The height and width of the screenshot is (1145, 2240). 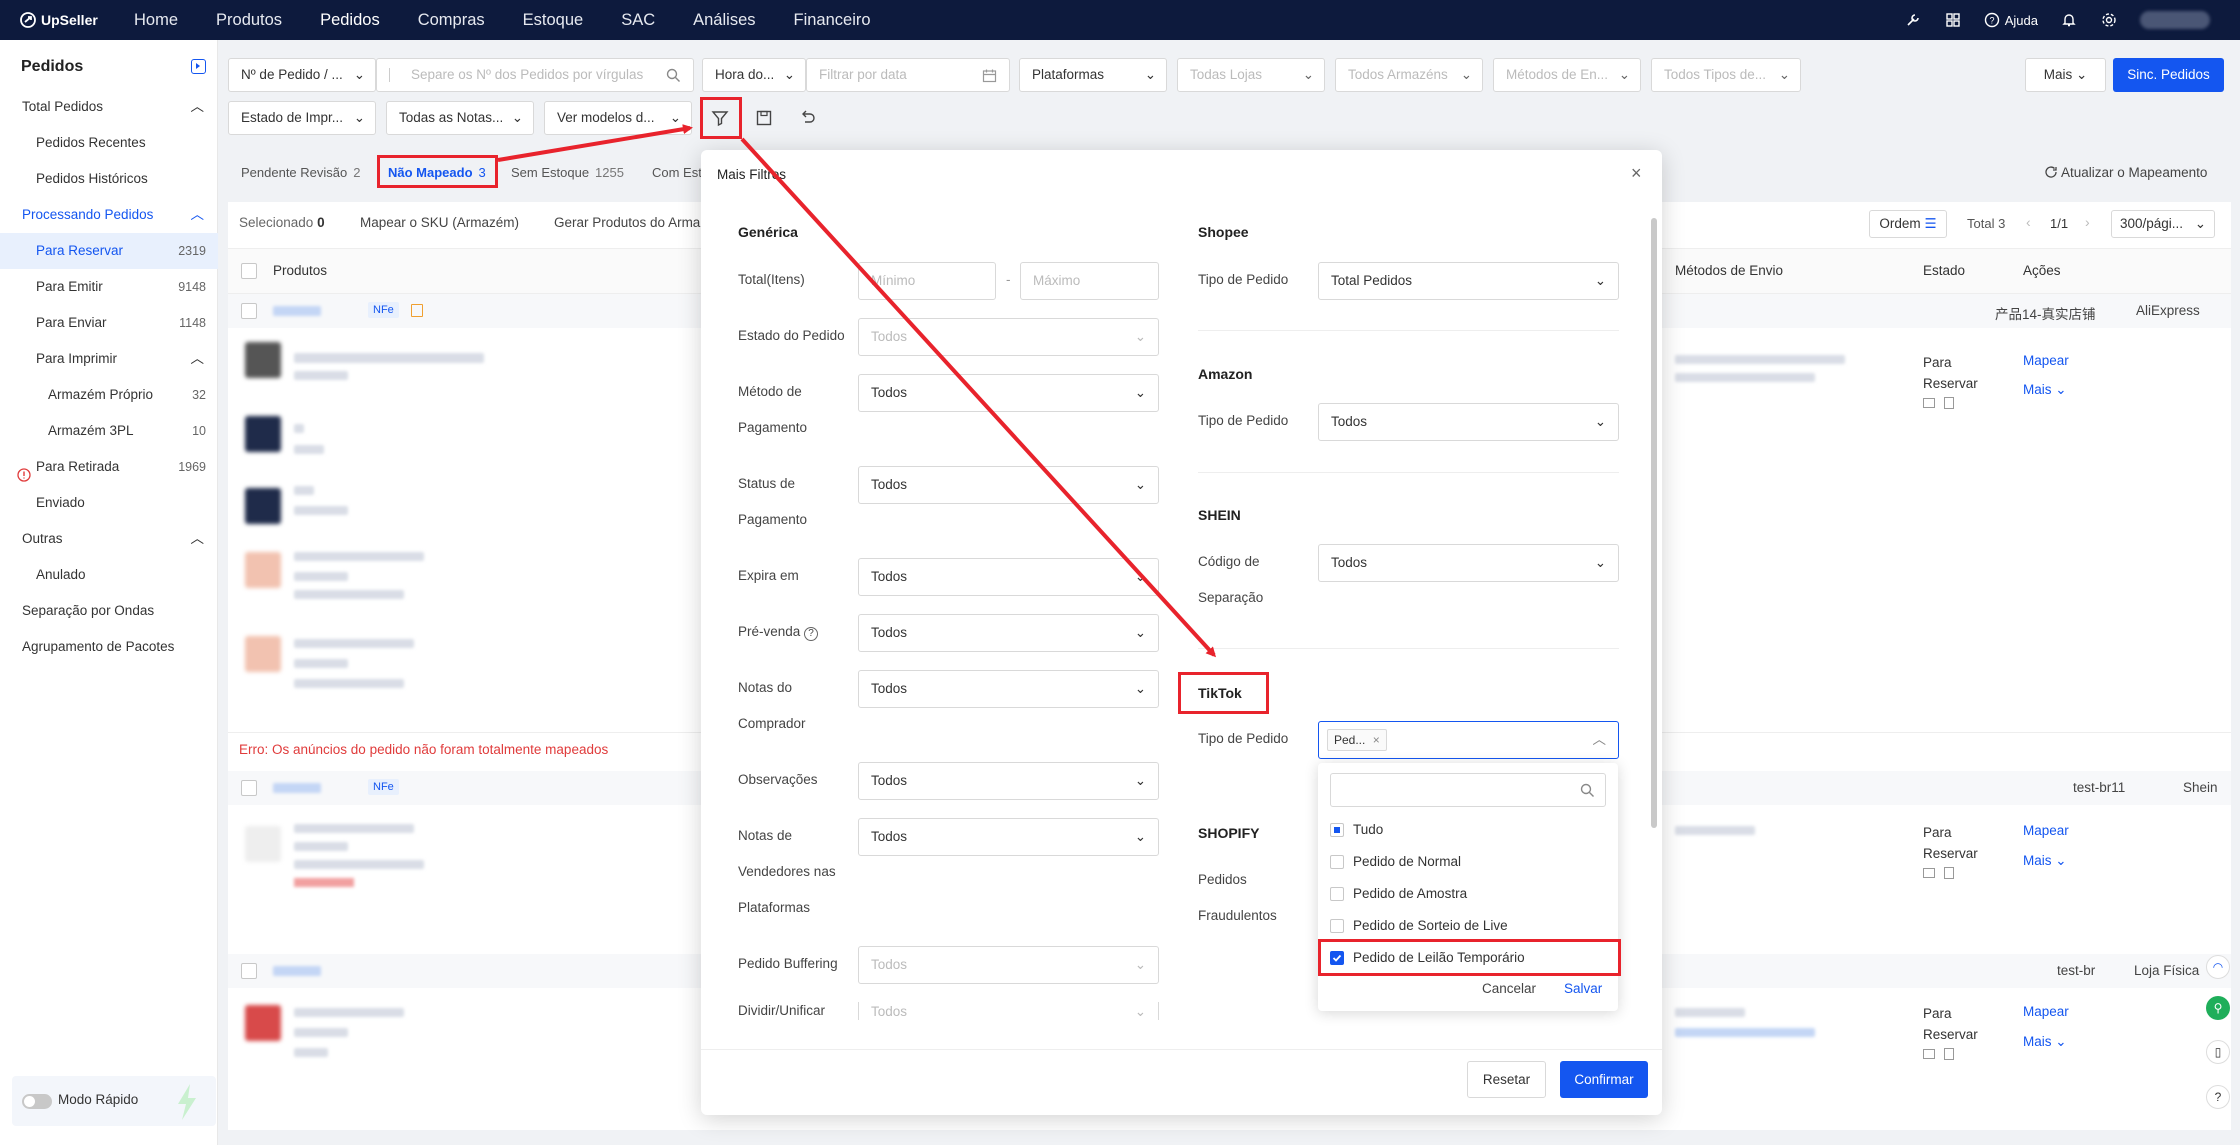 I want to click on sidebar-item-processando-pedidos: Processando Pedidos ︿, so click(x=109, y=215).